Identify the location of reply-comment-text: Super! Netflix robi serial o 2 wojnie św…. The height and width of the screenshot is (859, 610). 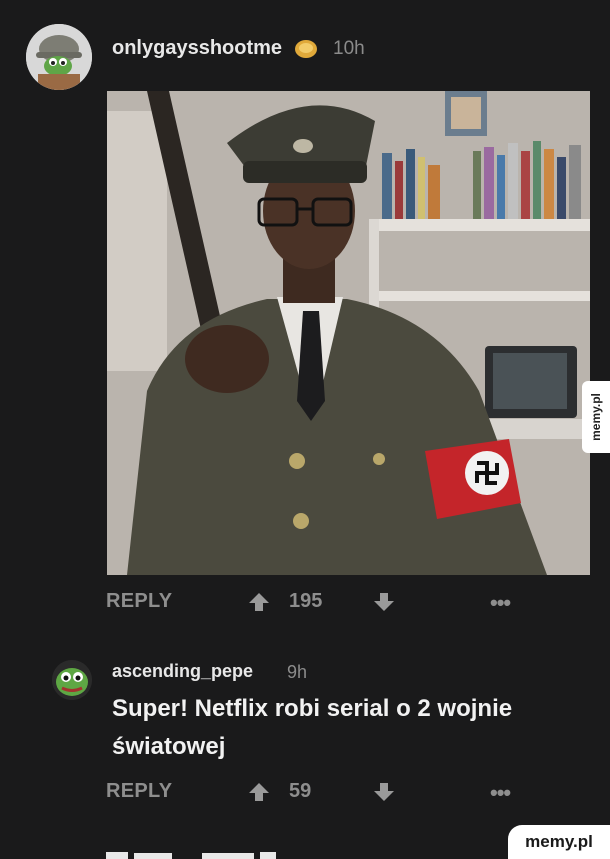
(312, 727).